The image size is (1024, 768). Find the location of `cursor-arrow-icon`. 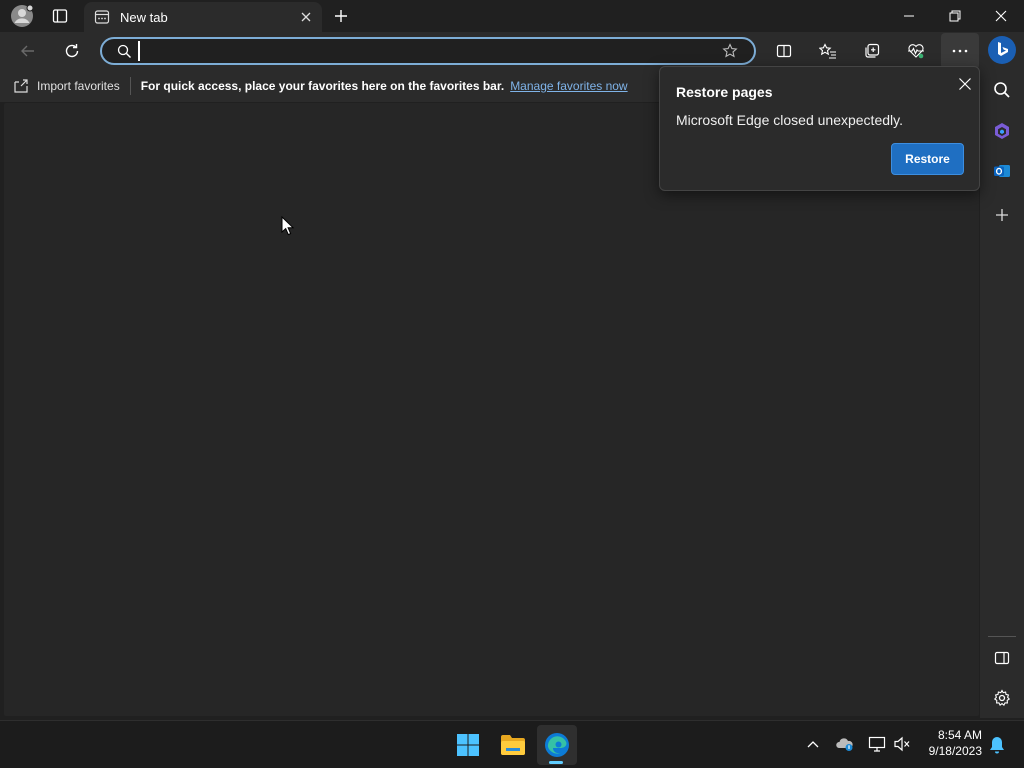

cursor-arrow-icon is located at coordinates (288, 225).